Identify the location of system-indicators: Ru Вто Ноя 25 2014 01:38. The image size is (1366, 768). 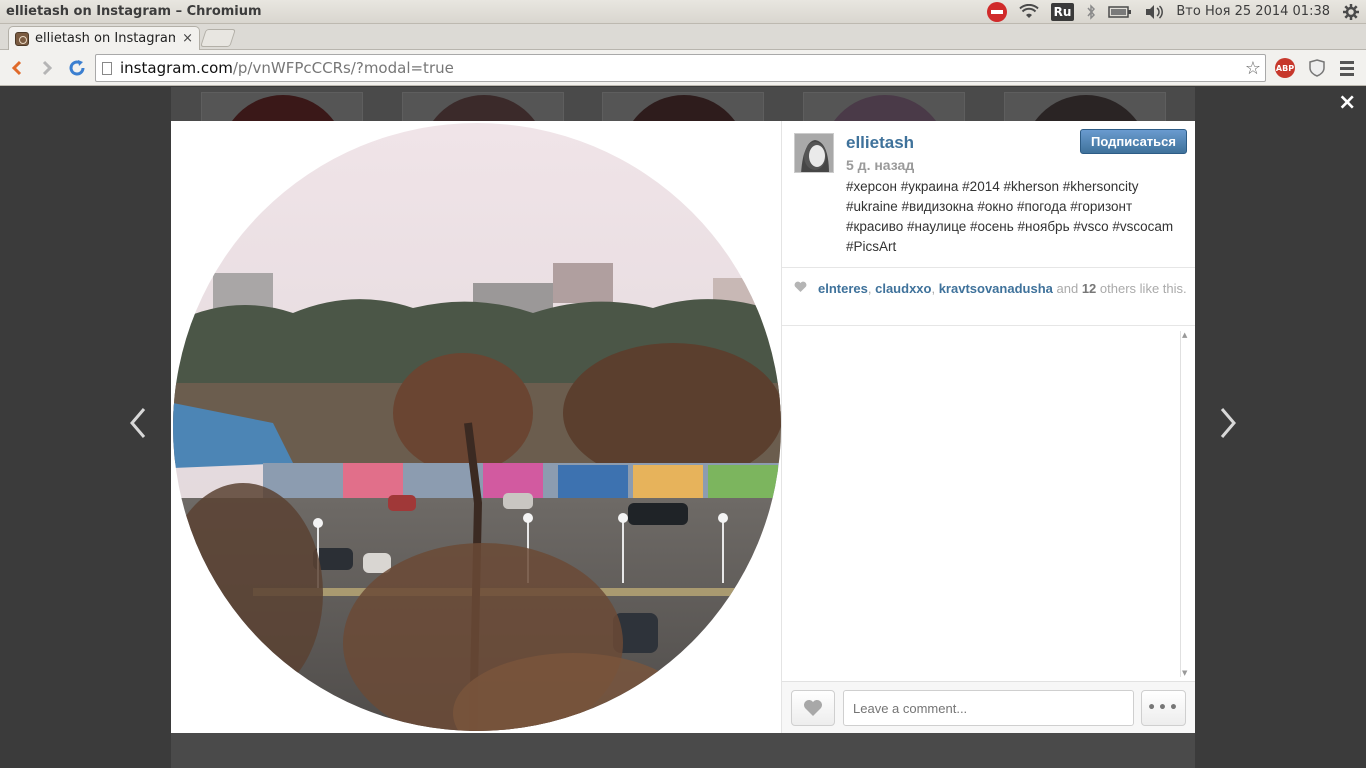
(1176, 12).